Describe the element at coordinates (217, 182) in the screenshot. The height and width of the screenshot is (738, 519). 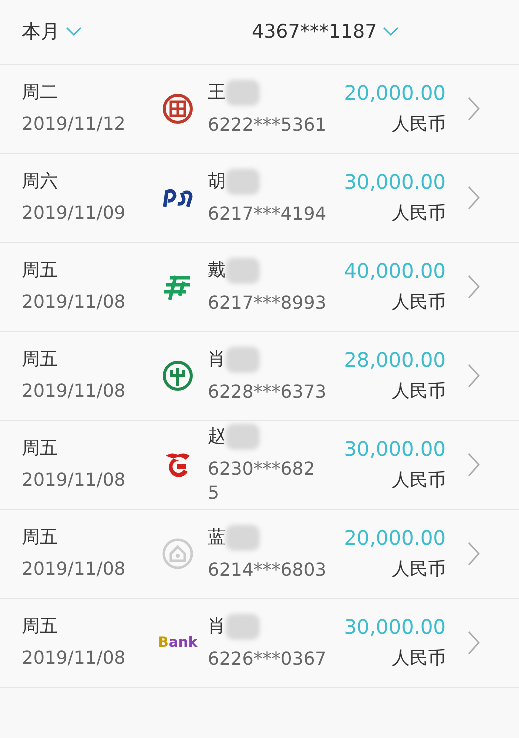
I see `payee-name: 胡` at that location.